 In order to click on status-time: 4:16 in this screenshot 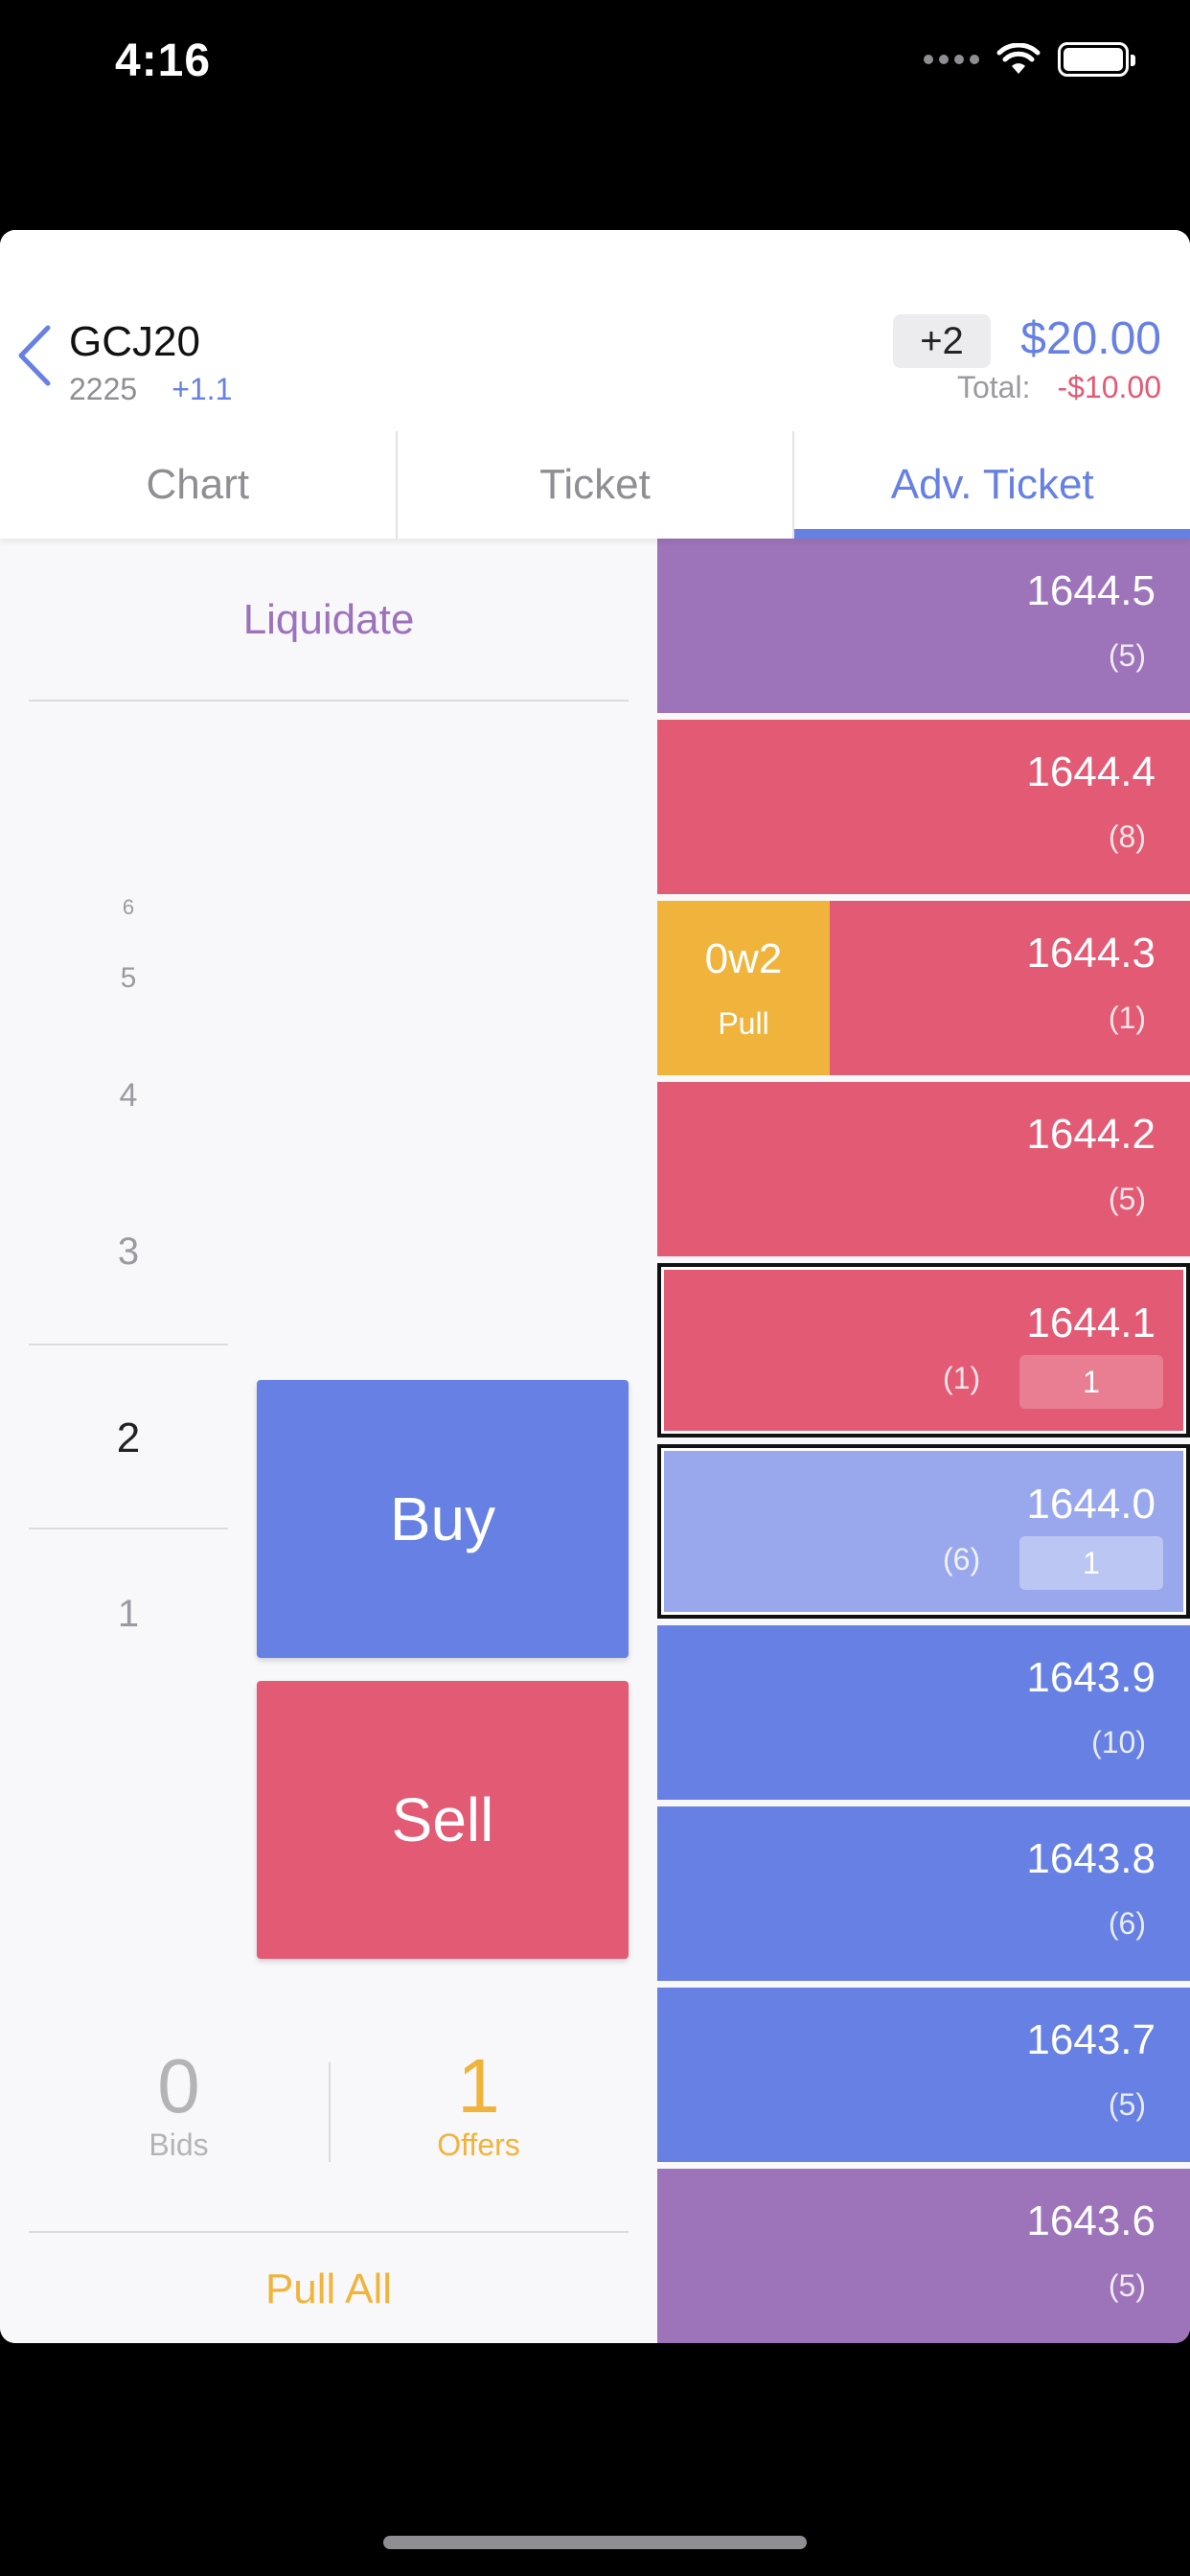, I will do `click(163, 60)`.